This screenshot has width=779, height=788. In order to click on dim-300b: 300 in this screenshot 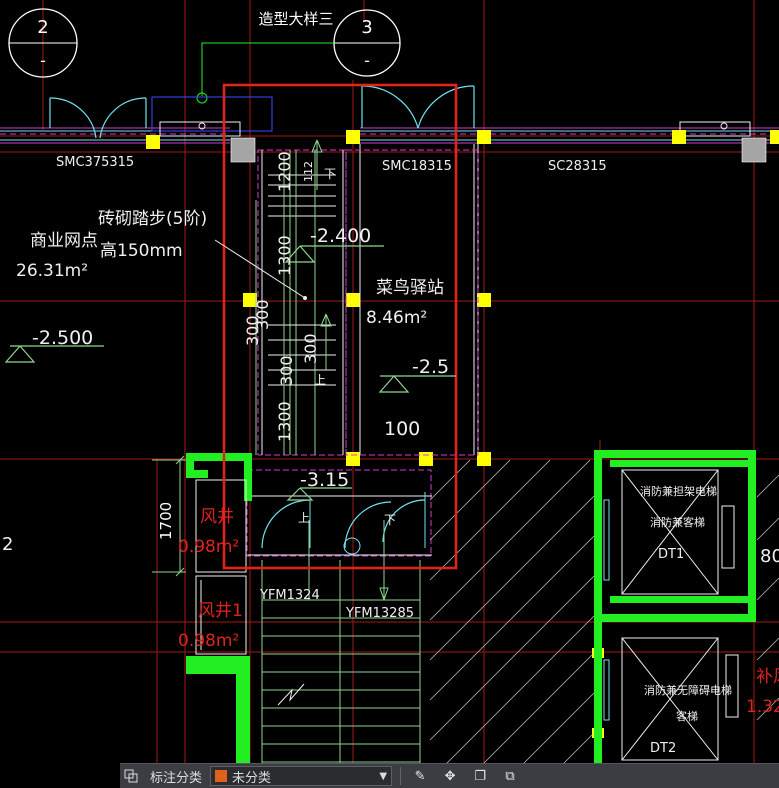, I will do `click(262, 314)`.